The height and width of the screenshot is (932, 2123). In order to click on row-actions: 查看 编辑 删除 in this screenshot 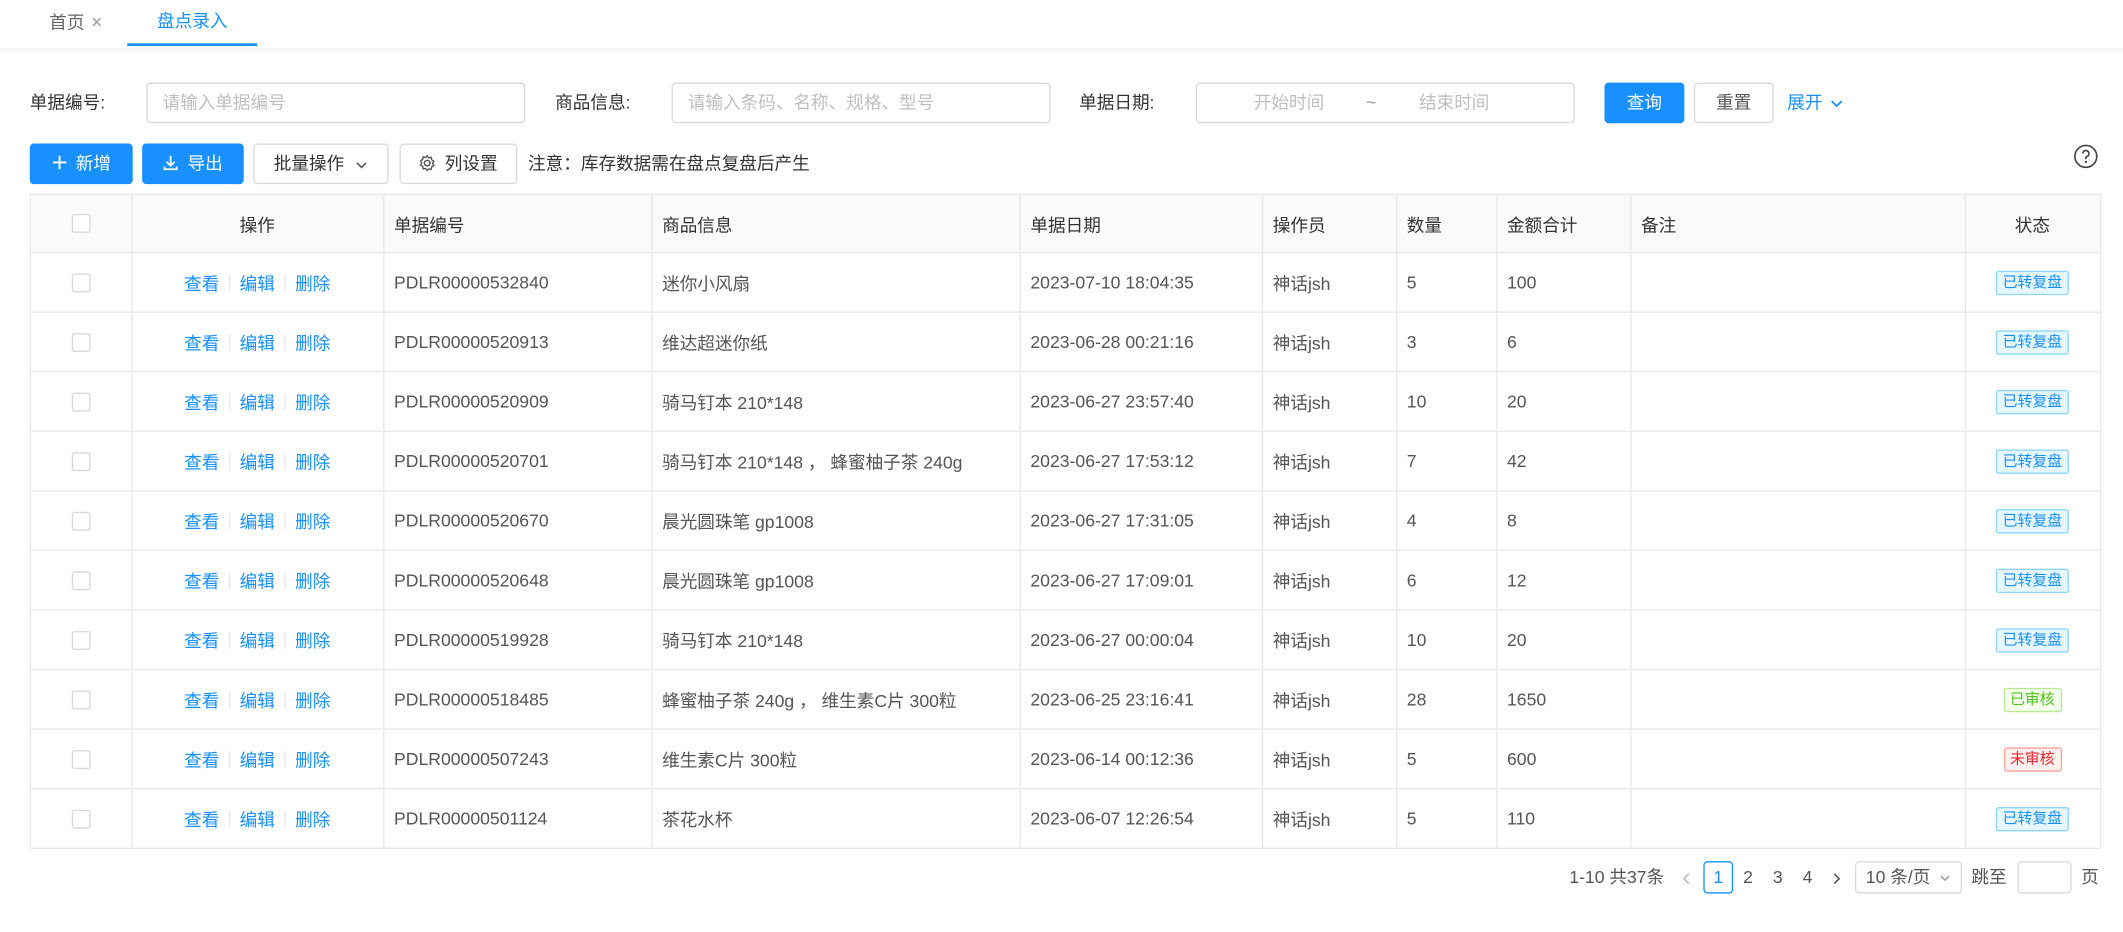, I will do `click(257, 521)`.